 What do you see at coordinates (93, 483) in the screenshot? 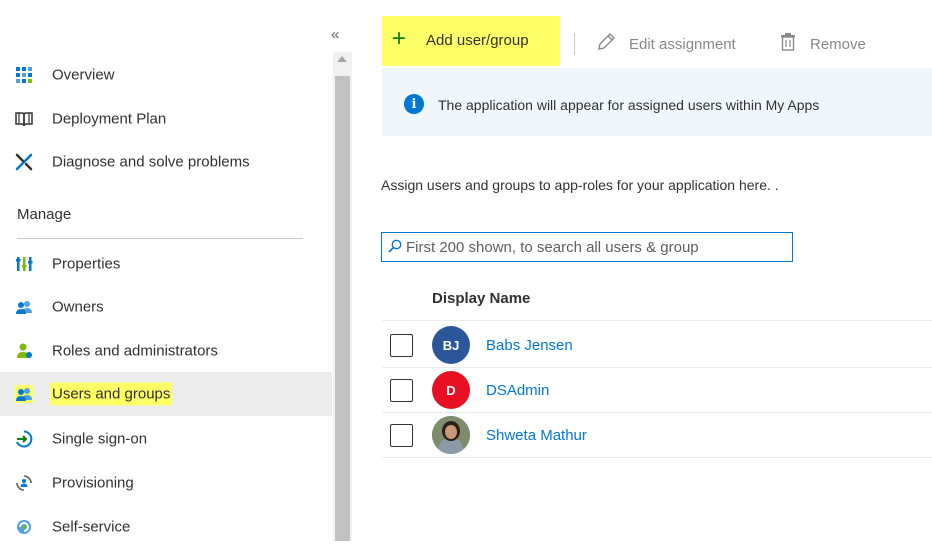
I see `sidebar-item-label: Provisioning` at bounding box center [93, 483].